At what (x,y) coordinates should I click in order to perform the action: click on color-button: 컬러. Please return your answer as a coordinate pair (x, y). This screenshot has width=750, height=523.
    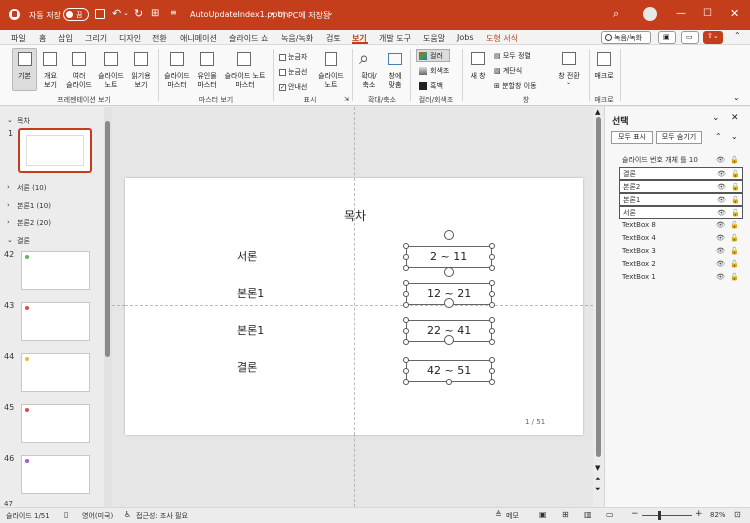
    Looking at the image, I should click on (433, 55).